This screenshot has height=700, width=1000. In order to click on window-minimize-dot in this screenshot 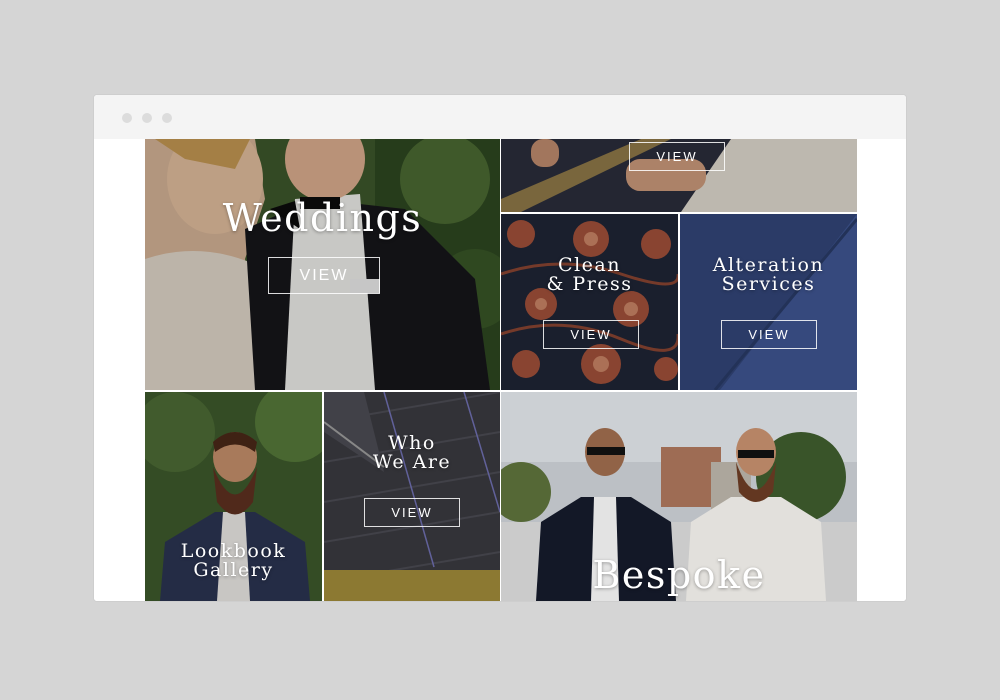, I will do `click(147, 118)`.